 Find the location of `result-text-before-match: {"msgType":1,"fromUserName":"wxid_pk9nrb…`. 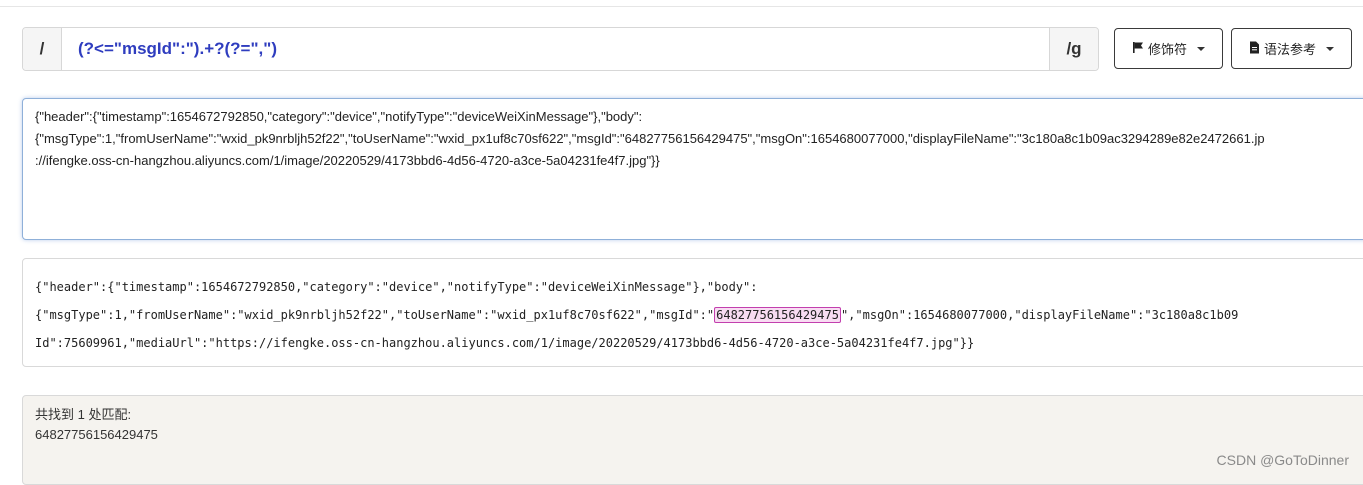

result-text-before-match: {"msgType":1,"fromUserName":"wxid_pk9nrb… is located at coordinates (375, 315).